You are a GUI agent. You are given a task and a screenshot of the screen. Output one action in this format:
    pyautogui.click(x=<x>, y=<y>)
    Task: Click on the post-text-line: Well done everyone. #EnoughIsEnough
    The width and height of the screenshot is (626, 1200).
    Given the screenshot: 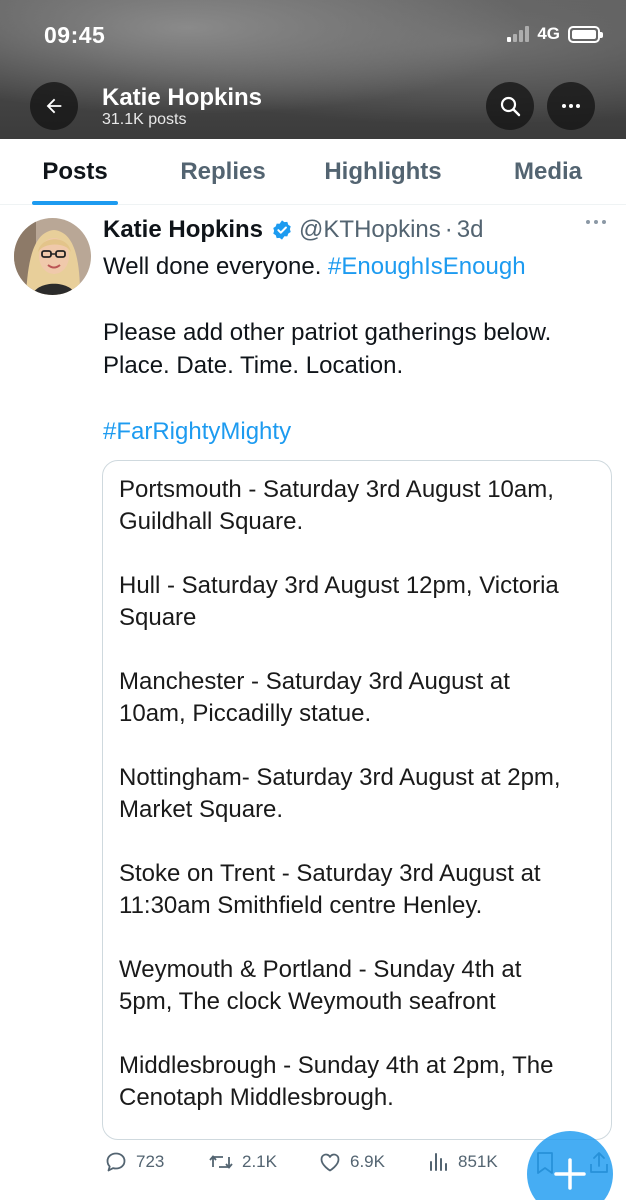 What is the action you would take?
    pyautogui.click(x=314, y=266)
    